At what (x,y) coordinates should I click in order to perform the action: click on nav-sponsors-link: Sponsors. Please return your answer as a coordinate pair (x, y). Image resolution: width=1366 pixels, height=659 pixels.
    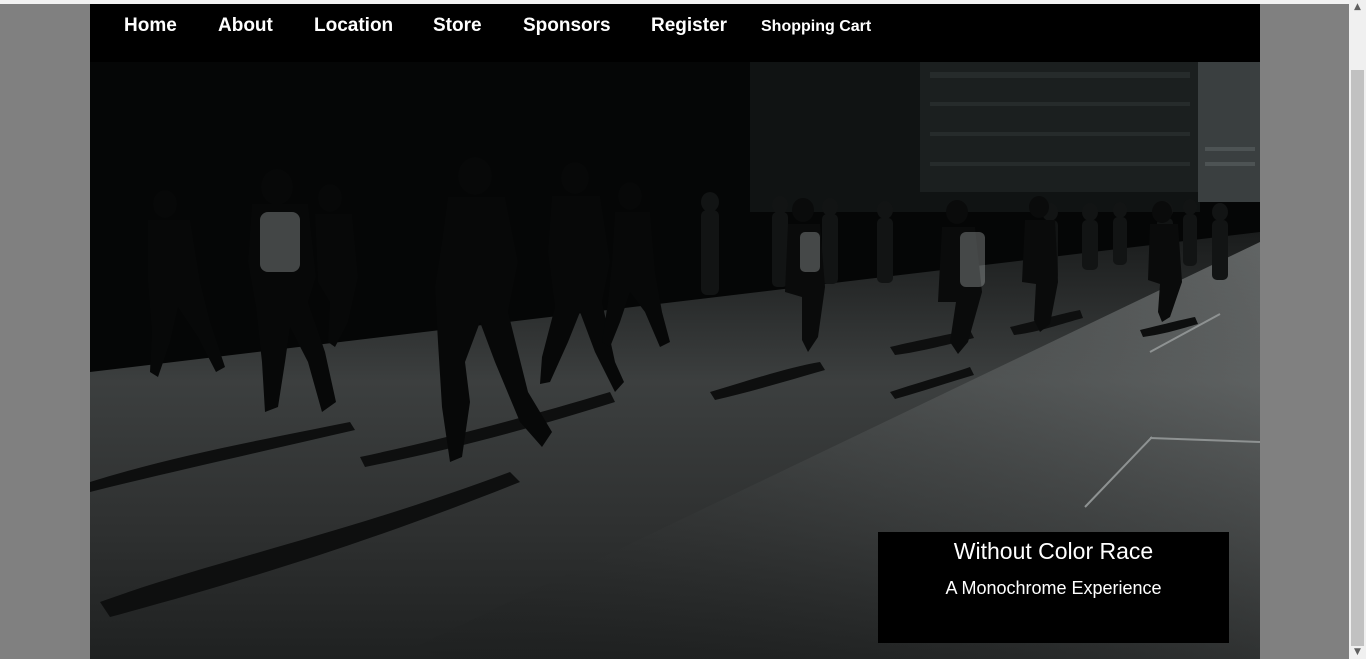
    Looking at the image, I should click on (567, 26).